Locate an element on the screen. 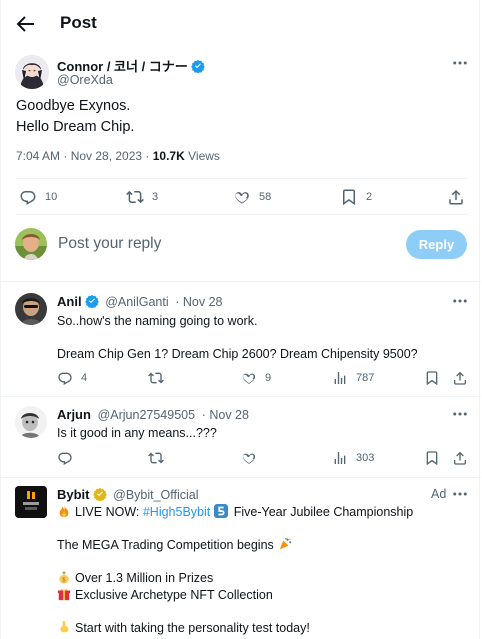  reply-line is located at coordinates (237, 338).